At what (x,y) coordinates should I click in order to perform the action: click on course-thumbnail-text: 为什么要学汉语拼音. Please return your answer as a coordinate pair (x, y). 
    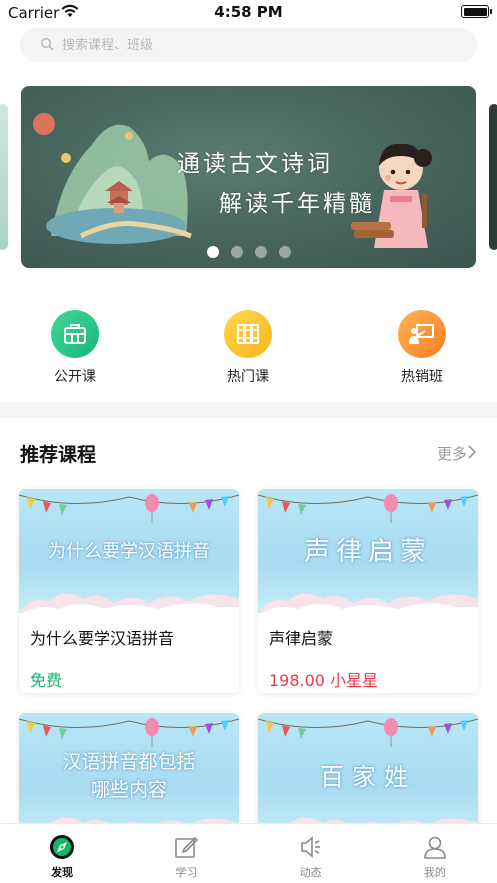
    Looking at the image, I should click on (129, 551).